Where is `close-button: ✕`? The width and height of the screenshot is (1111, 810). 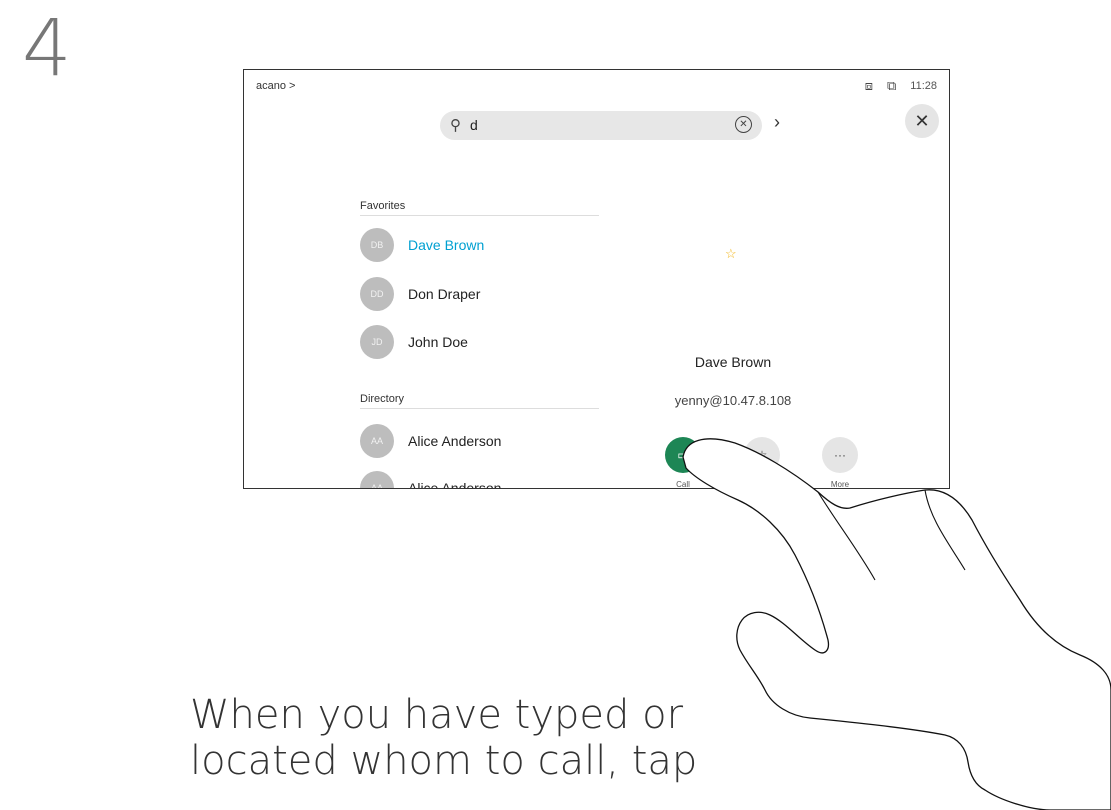 close-button: ✕ is located at coordinates (922, 121).